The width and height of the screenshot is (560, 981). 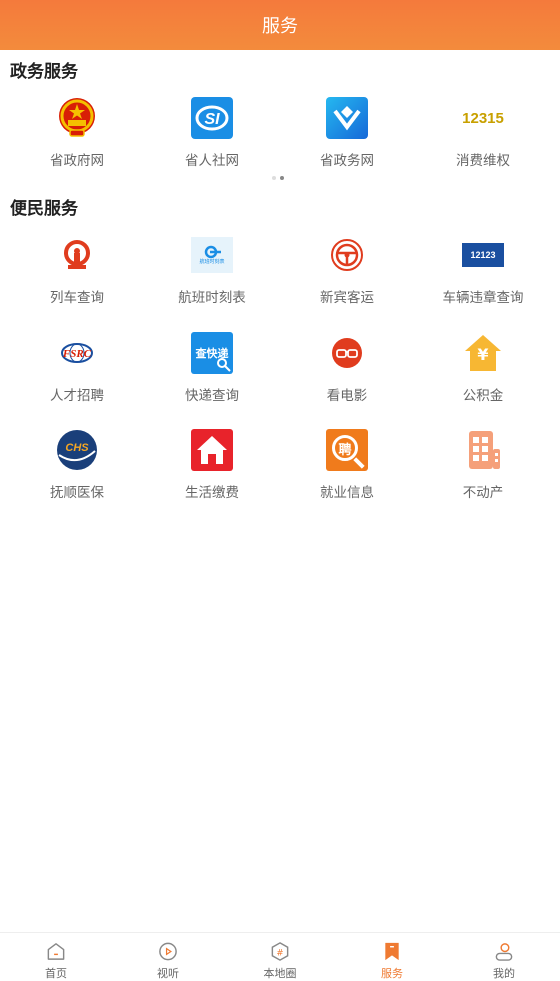 I want to click on pager-dot, so click(x=274, y=178).